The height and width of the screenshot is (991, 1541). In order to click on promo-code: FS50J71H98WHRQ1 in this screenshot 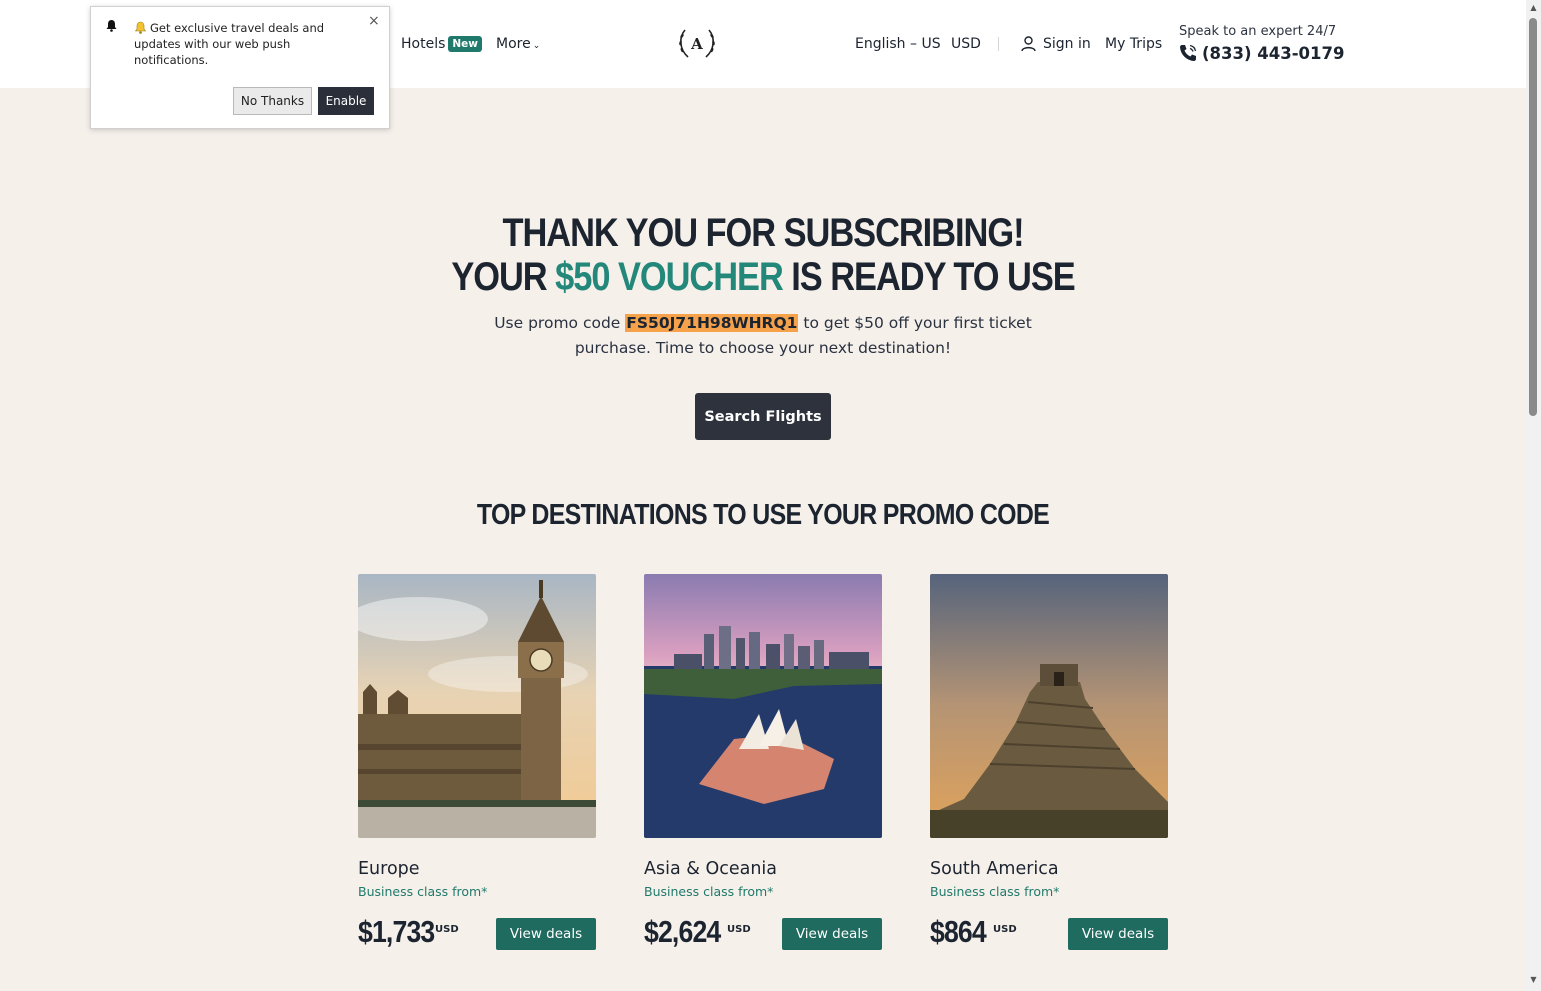, I will do `click(712, 323)`.